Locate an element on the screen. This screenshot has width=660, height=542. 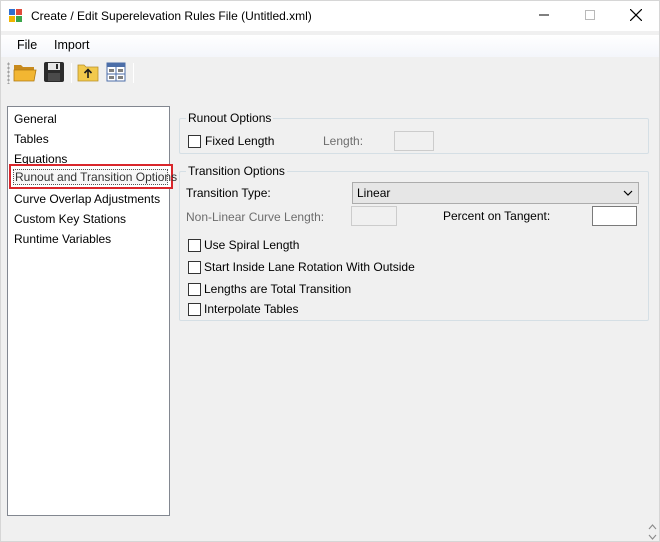
grid-settings-button is located at coordinates (116, 73).